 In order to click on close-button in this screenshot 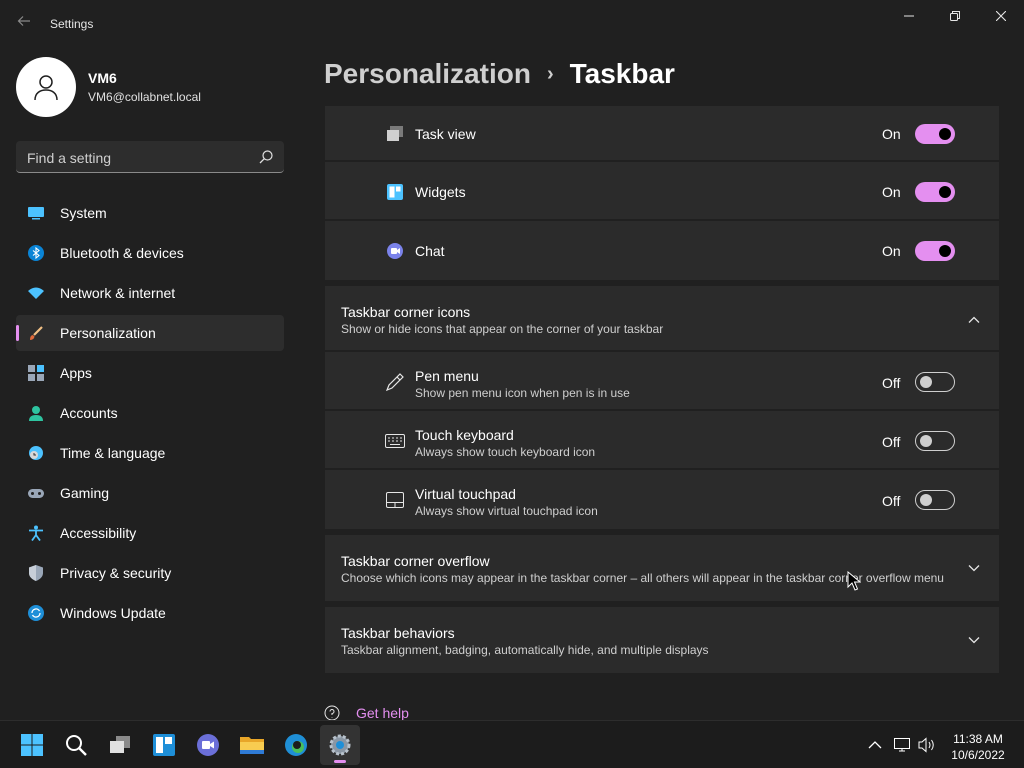, I will do `click(1001, 16)`.